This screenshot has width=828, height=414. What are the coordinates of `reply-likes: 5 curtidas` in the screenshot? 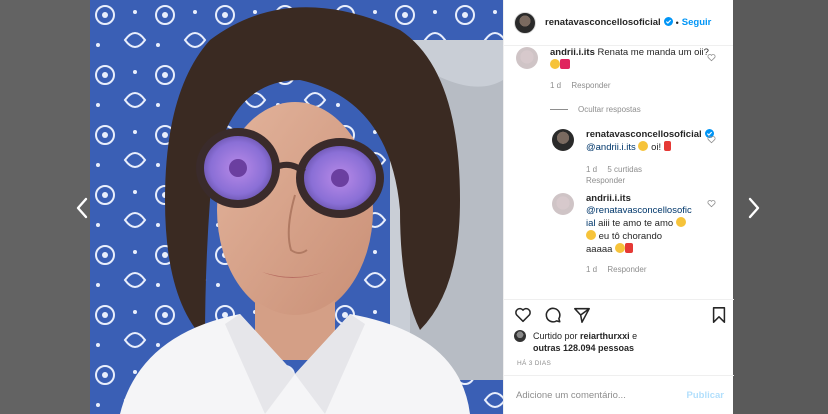 It's located at (624, 169).